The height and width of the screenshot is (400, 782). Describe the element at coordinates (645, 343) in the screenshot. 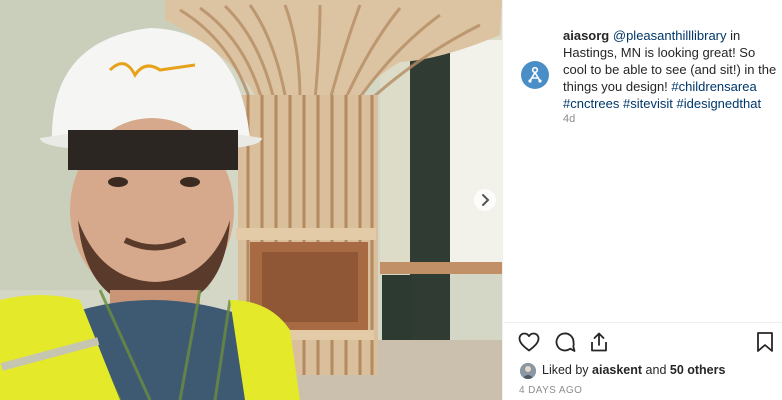

I see `action-bar` at that location.